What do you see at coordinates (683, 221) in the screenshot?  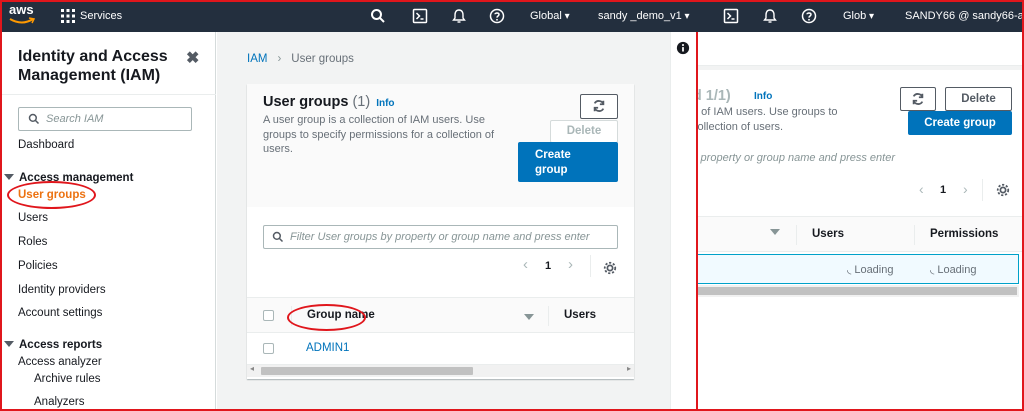 I see `help-panel-toggle` at bounding box center [683, 221].